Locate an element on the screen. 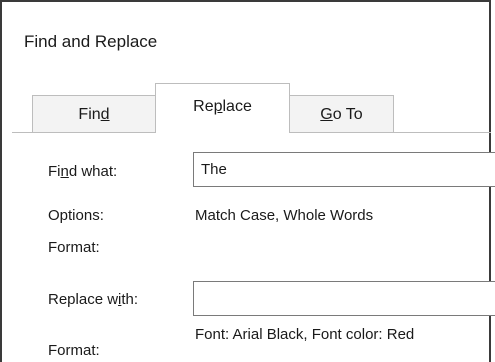  find-what-label: Find what: is located at coordinates (82, 171).